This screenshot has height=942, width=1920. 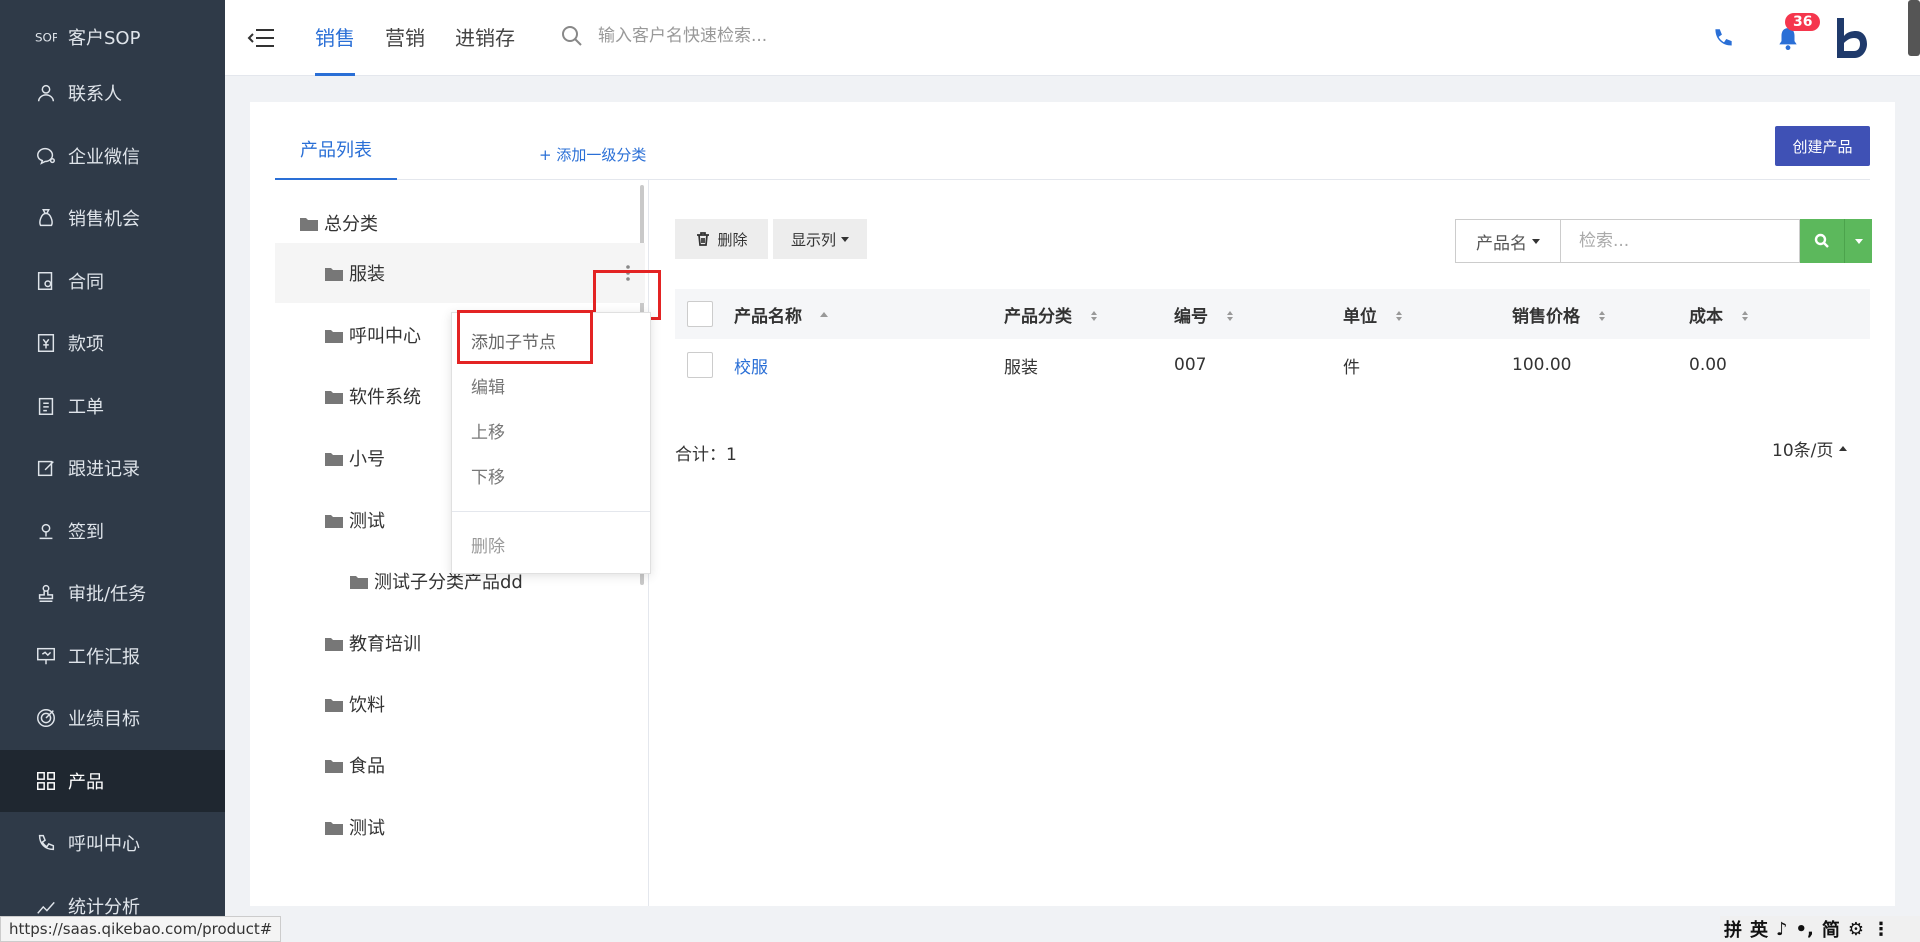 I want to click on column-label: 成本, so click(x=1706, y=316).